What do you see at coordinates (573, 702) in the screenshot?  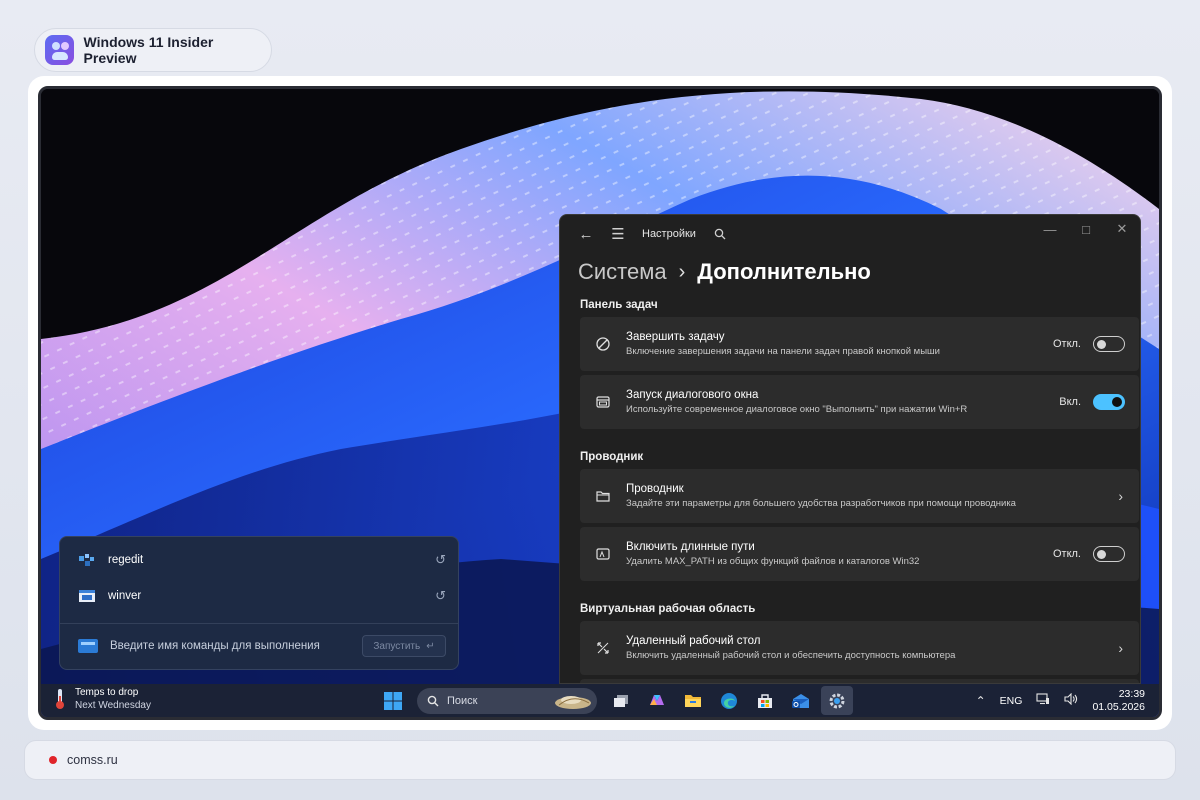 I see `search-highlight-image` at bounding box center [573, 702].